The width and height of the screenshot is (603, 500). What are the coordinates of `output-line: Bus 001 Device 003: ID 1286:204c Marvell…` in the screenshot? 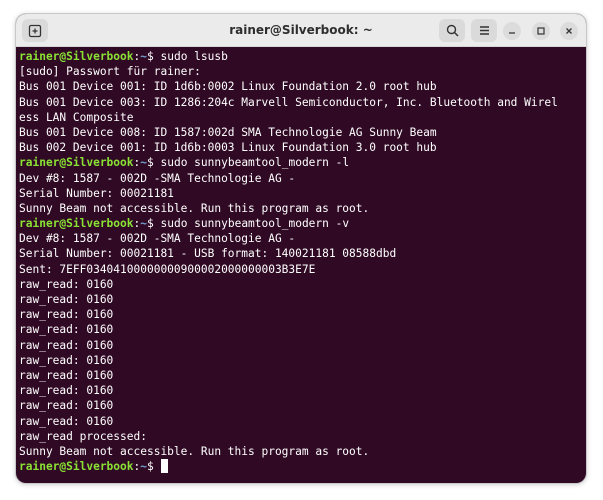 It's located at (288, 102).